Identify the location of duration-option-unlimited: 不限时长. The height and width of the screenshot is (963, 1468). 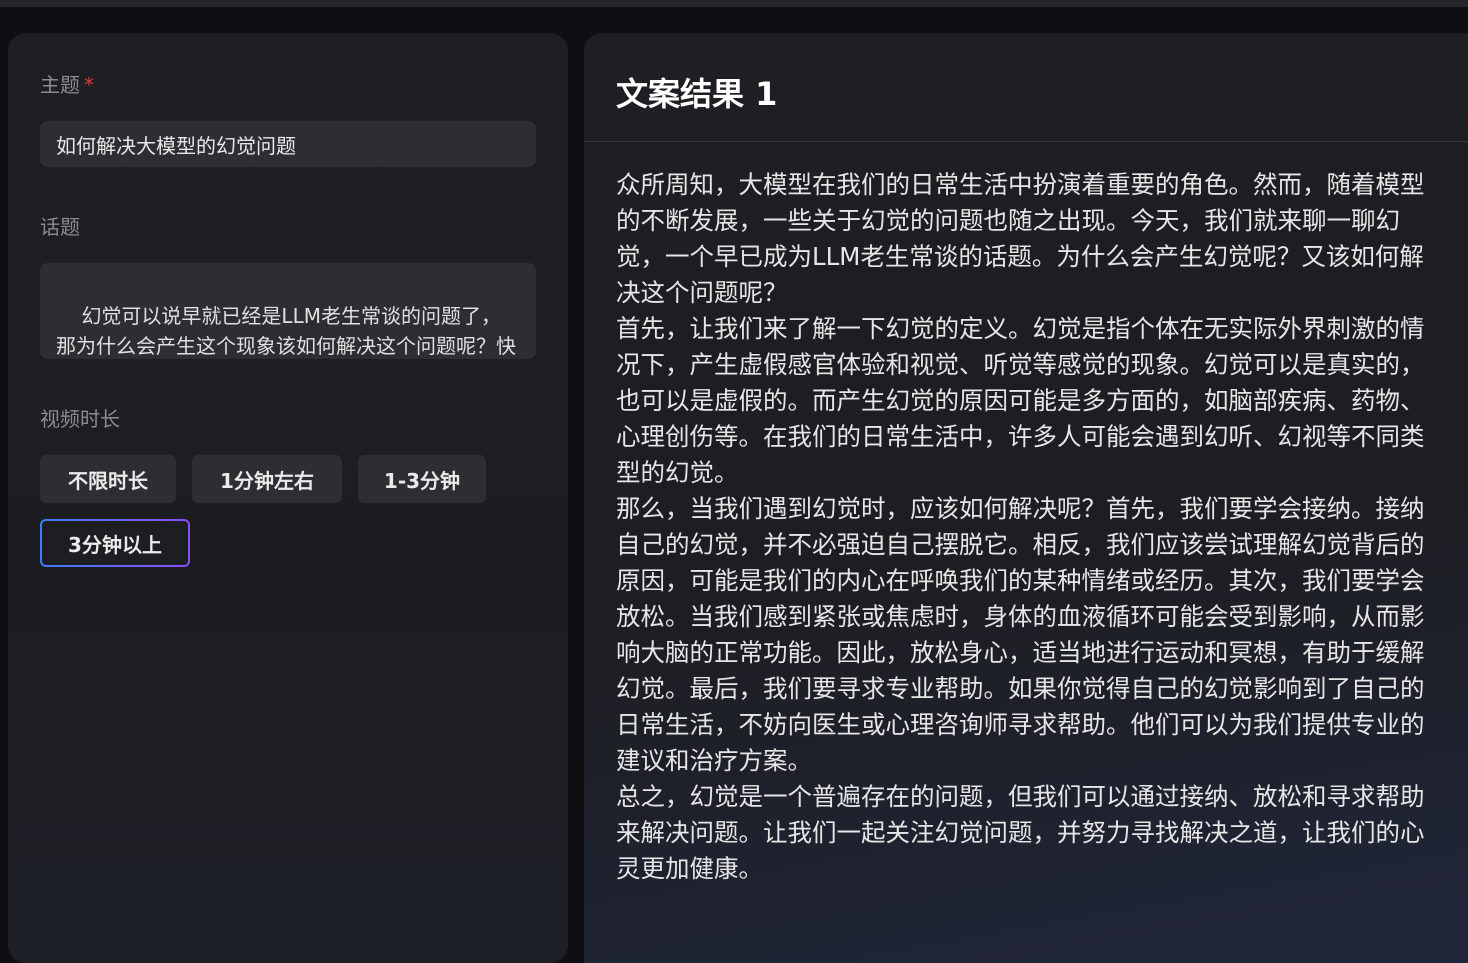
(108, 479).